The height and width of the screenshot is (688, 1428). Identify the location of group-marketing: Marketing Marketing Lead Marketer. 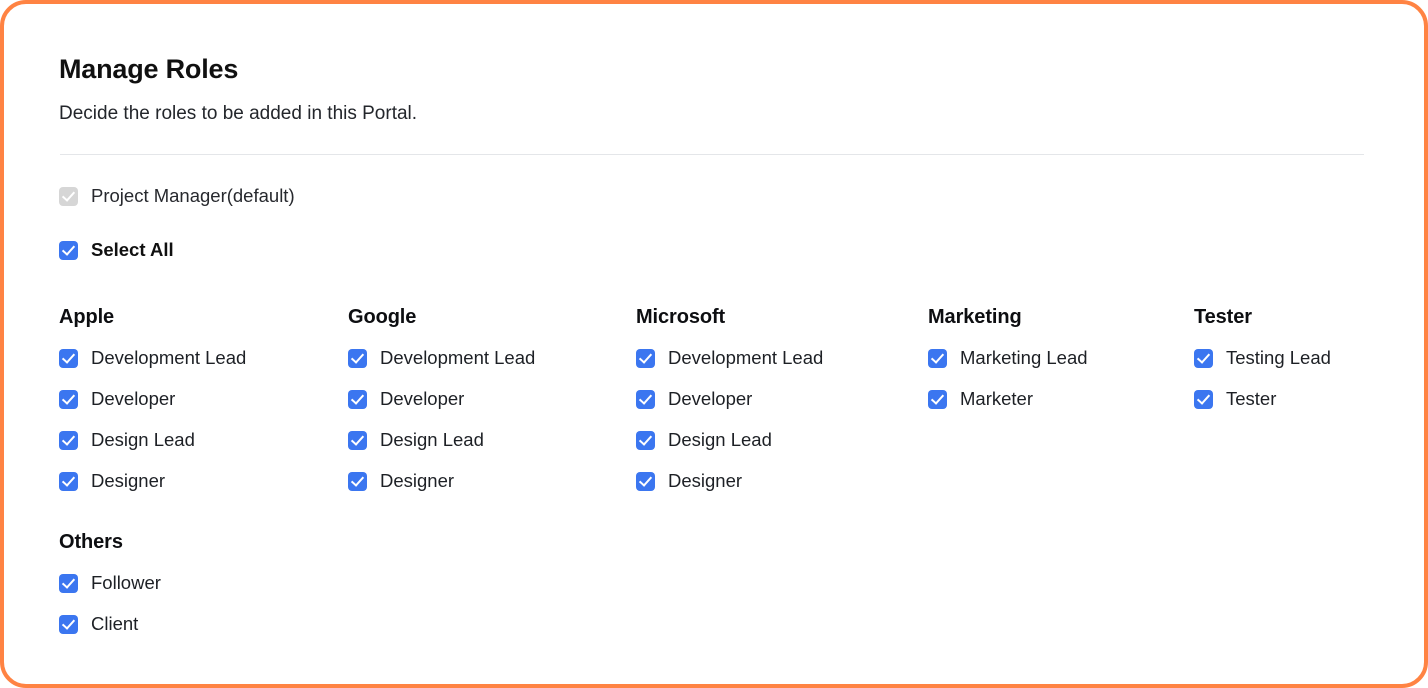
(1061, 359).